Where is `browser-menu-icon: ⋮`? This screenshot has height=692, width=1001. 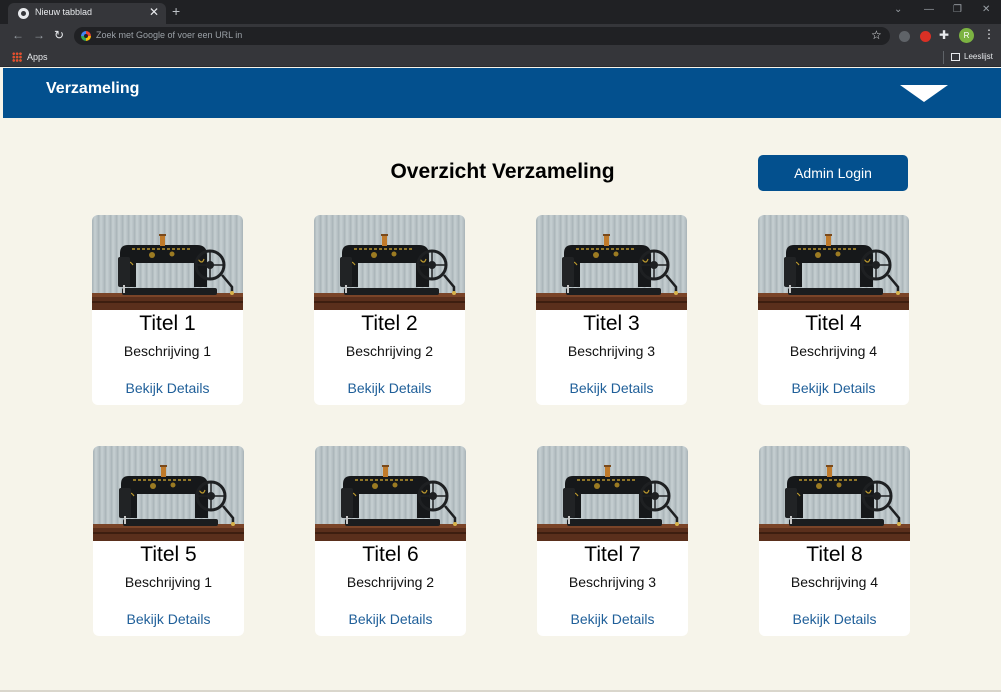
browser-menu-icon: ⋮ is located at coordinates (989, 34).